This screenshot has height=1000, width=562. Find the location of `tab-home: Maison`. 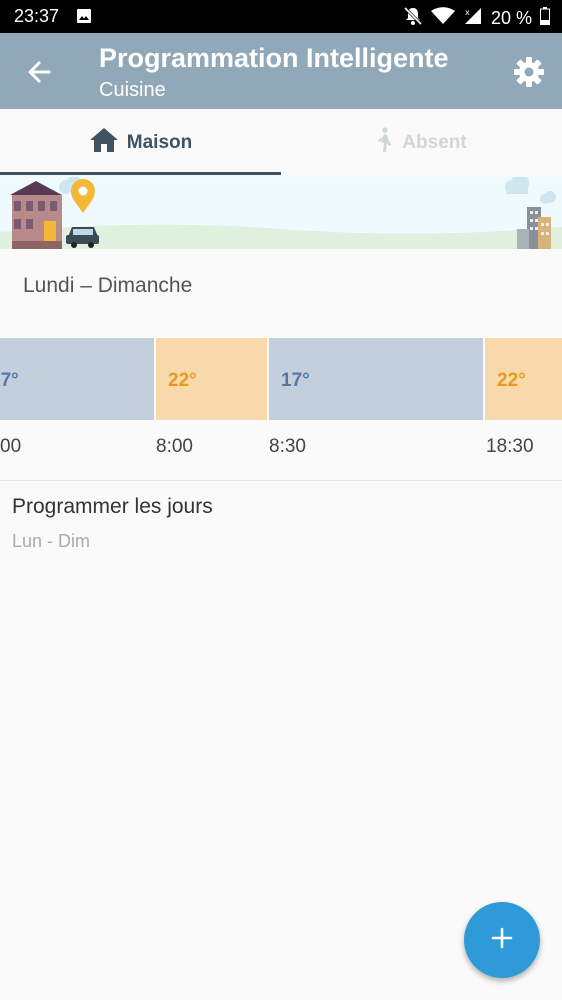

tab-home: Maison is located at coordinates (140, 143).